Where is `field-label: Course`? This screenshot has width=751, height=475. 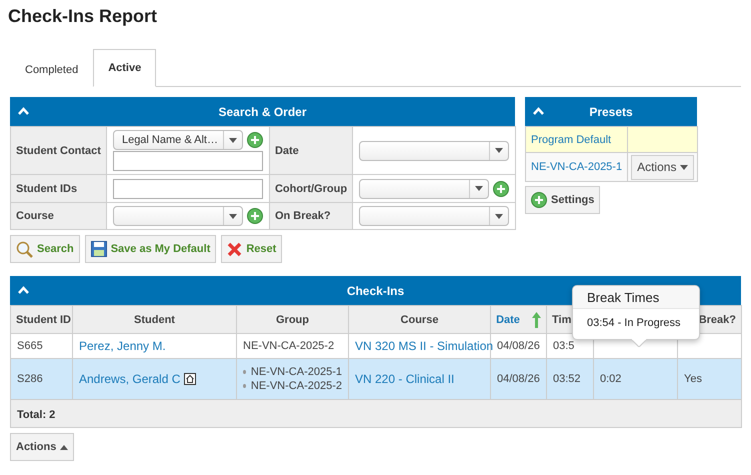 field-label: Course is located at coordinates (58, 216).